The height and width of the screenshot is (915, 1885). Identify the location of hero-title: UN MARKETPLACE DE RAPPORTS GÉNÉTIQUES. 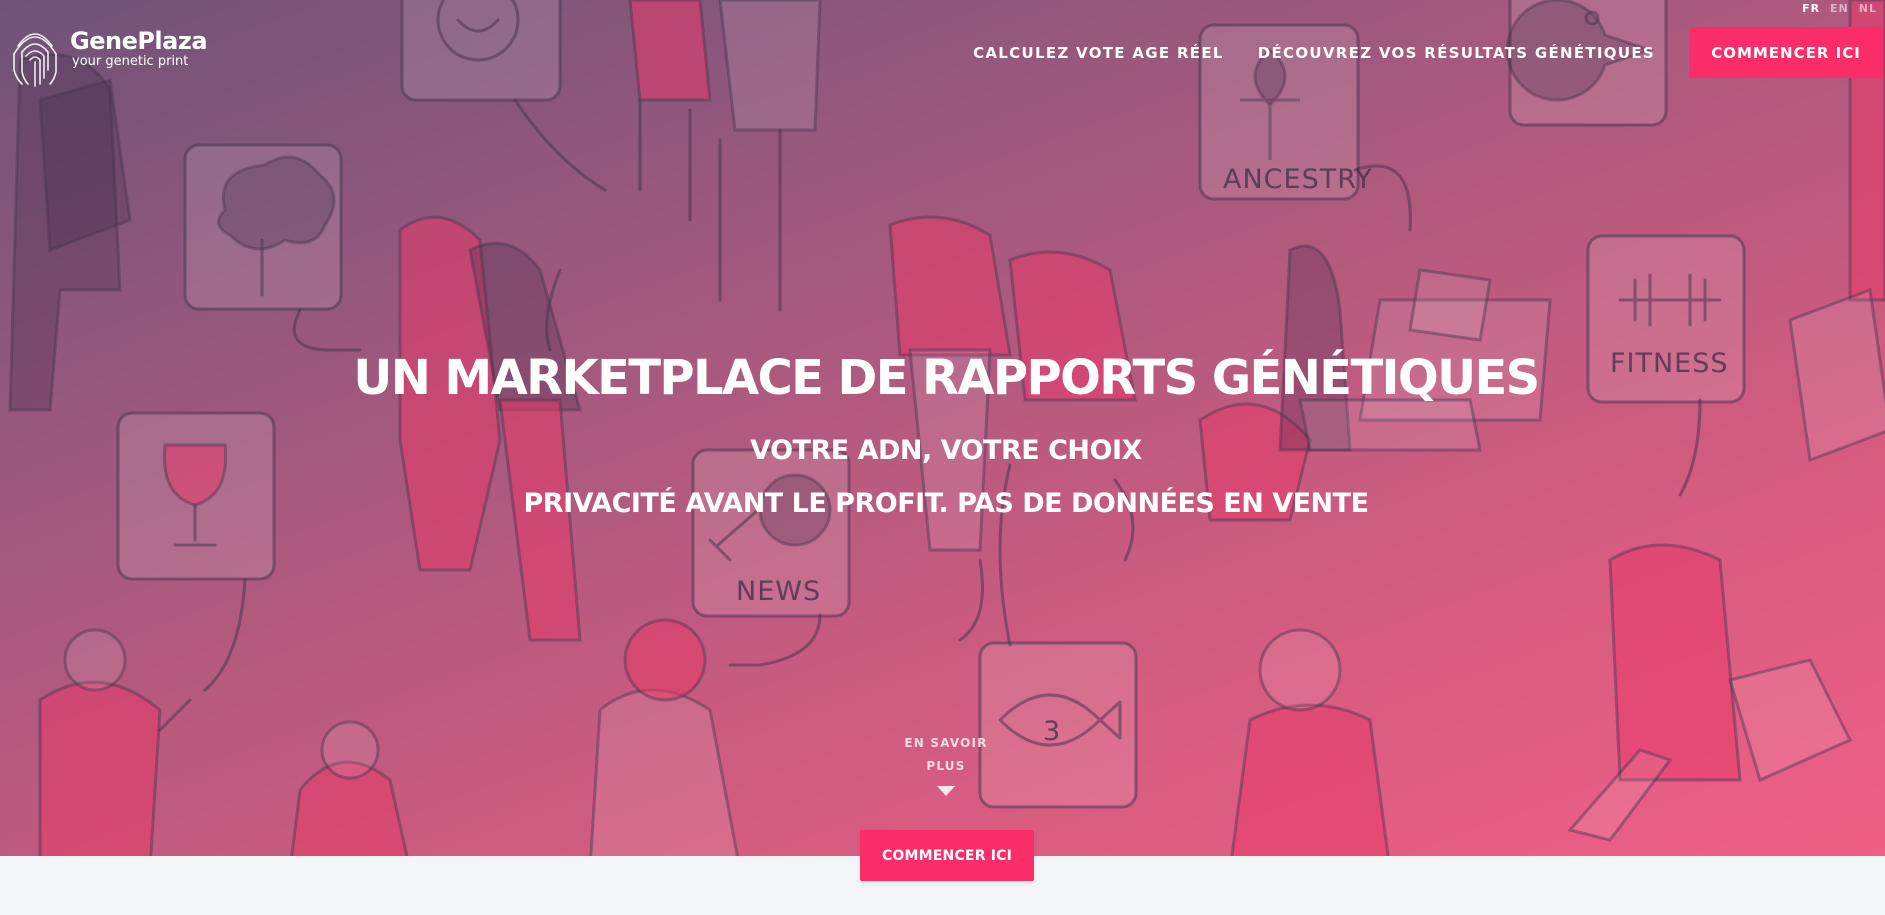
(946, 378).